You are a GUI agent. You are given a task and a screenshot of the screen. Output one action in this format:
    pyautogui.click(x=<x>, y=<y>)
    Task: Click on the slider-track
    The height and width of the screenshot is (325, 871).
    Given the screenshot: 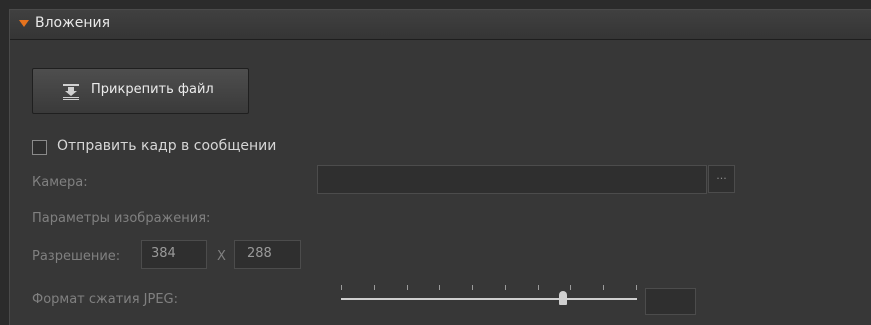 What is the action you would take?
    pyautogui.click(x=489, y=299)
    